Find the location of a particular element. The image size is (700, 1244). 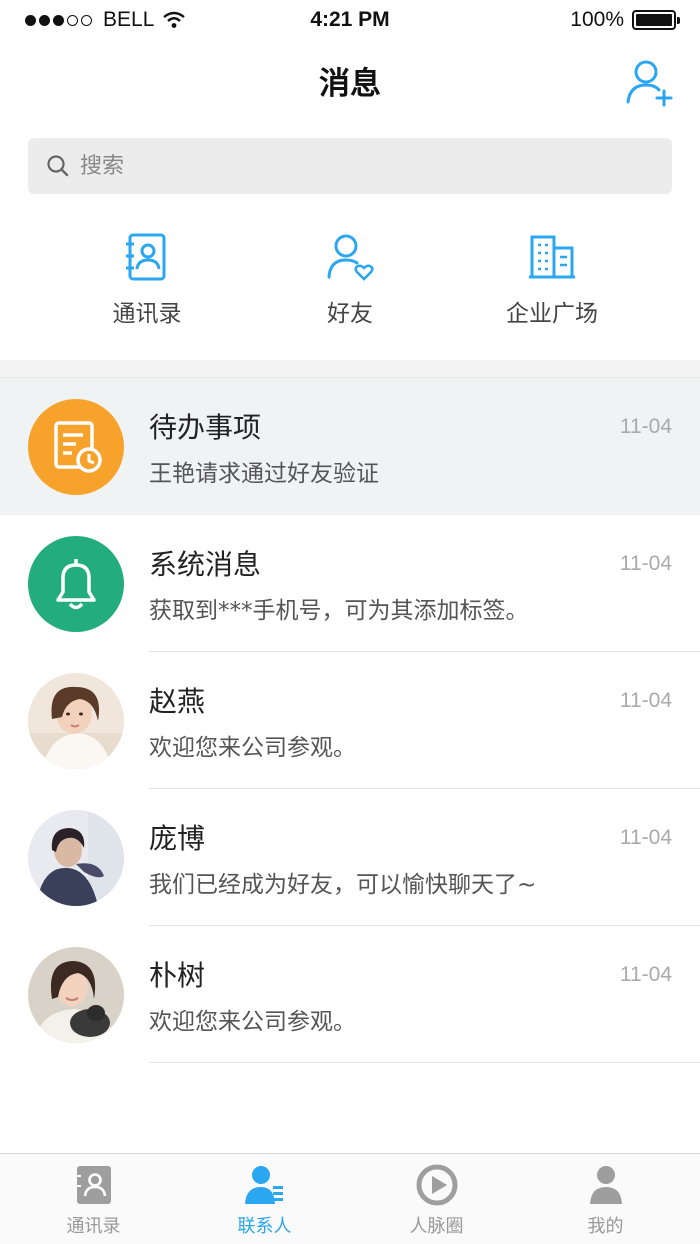

conversation-title: 待办事项 is located at coordinates (205, 427).